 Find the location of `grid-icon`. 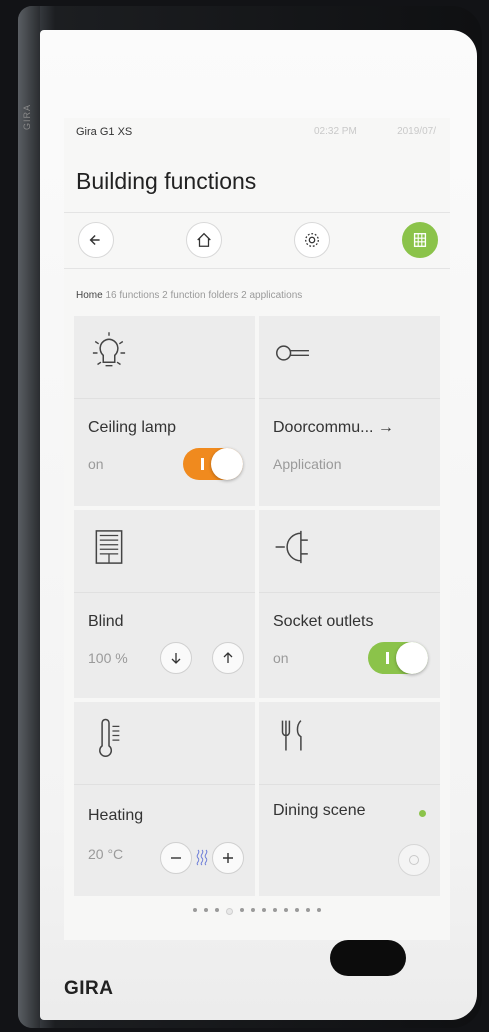

grid-icon is located at coordinates (420, 240).